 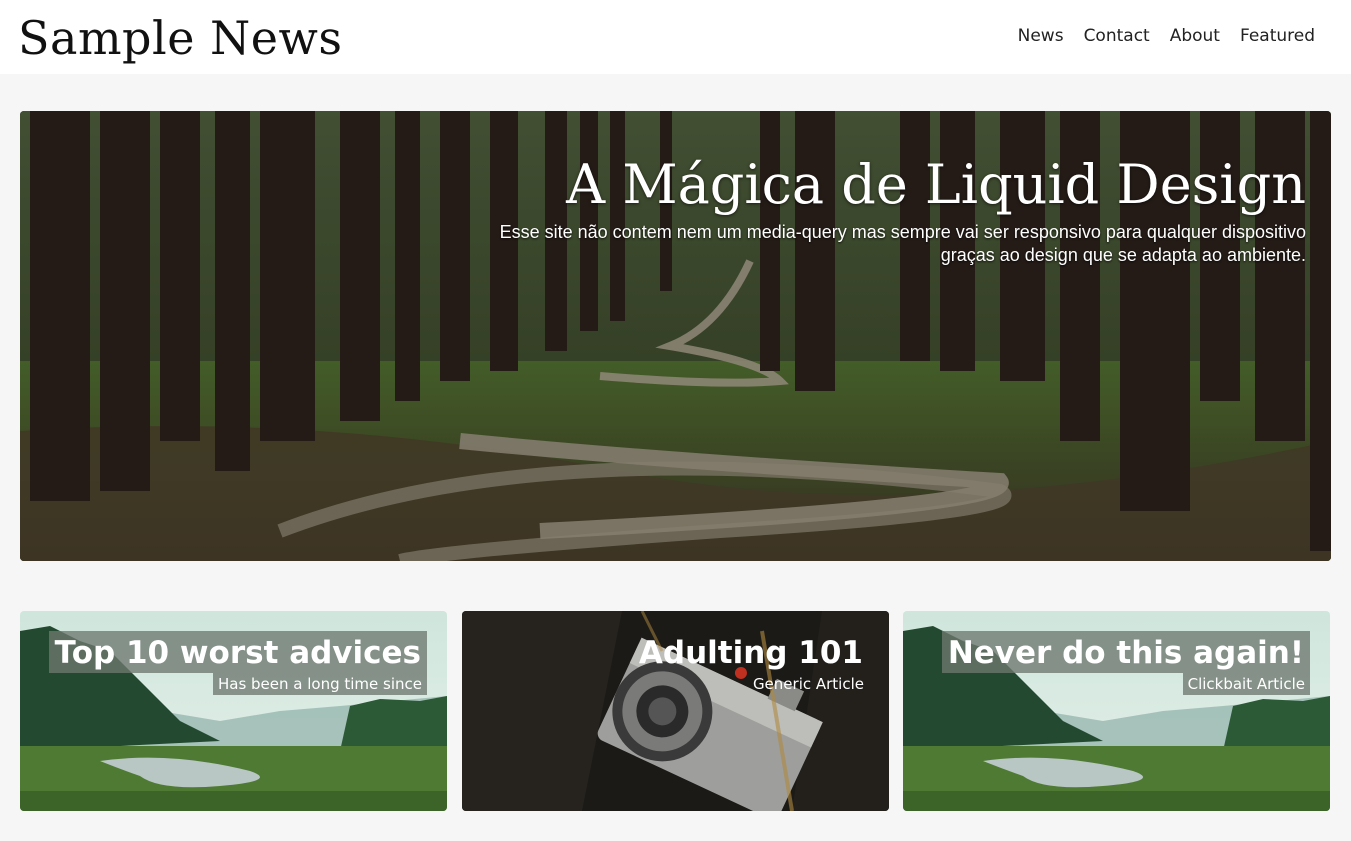 What do you see at coordinates (1125, 652) in the screenshot?
I see `card-title: Never do this again!` at bounding box center [1125, 652].